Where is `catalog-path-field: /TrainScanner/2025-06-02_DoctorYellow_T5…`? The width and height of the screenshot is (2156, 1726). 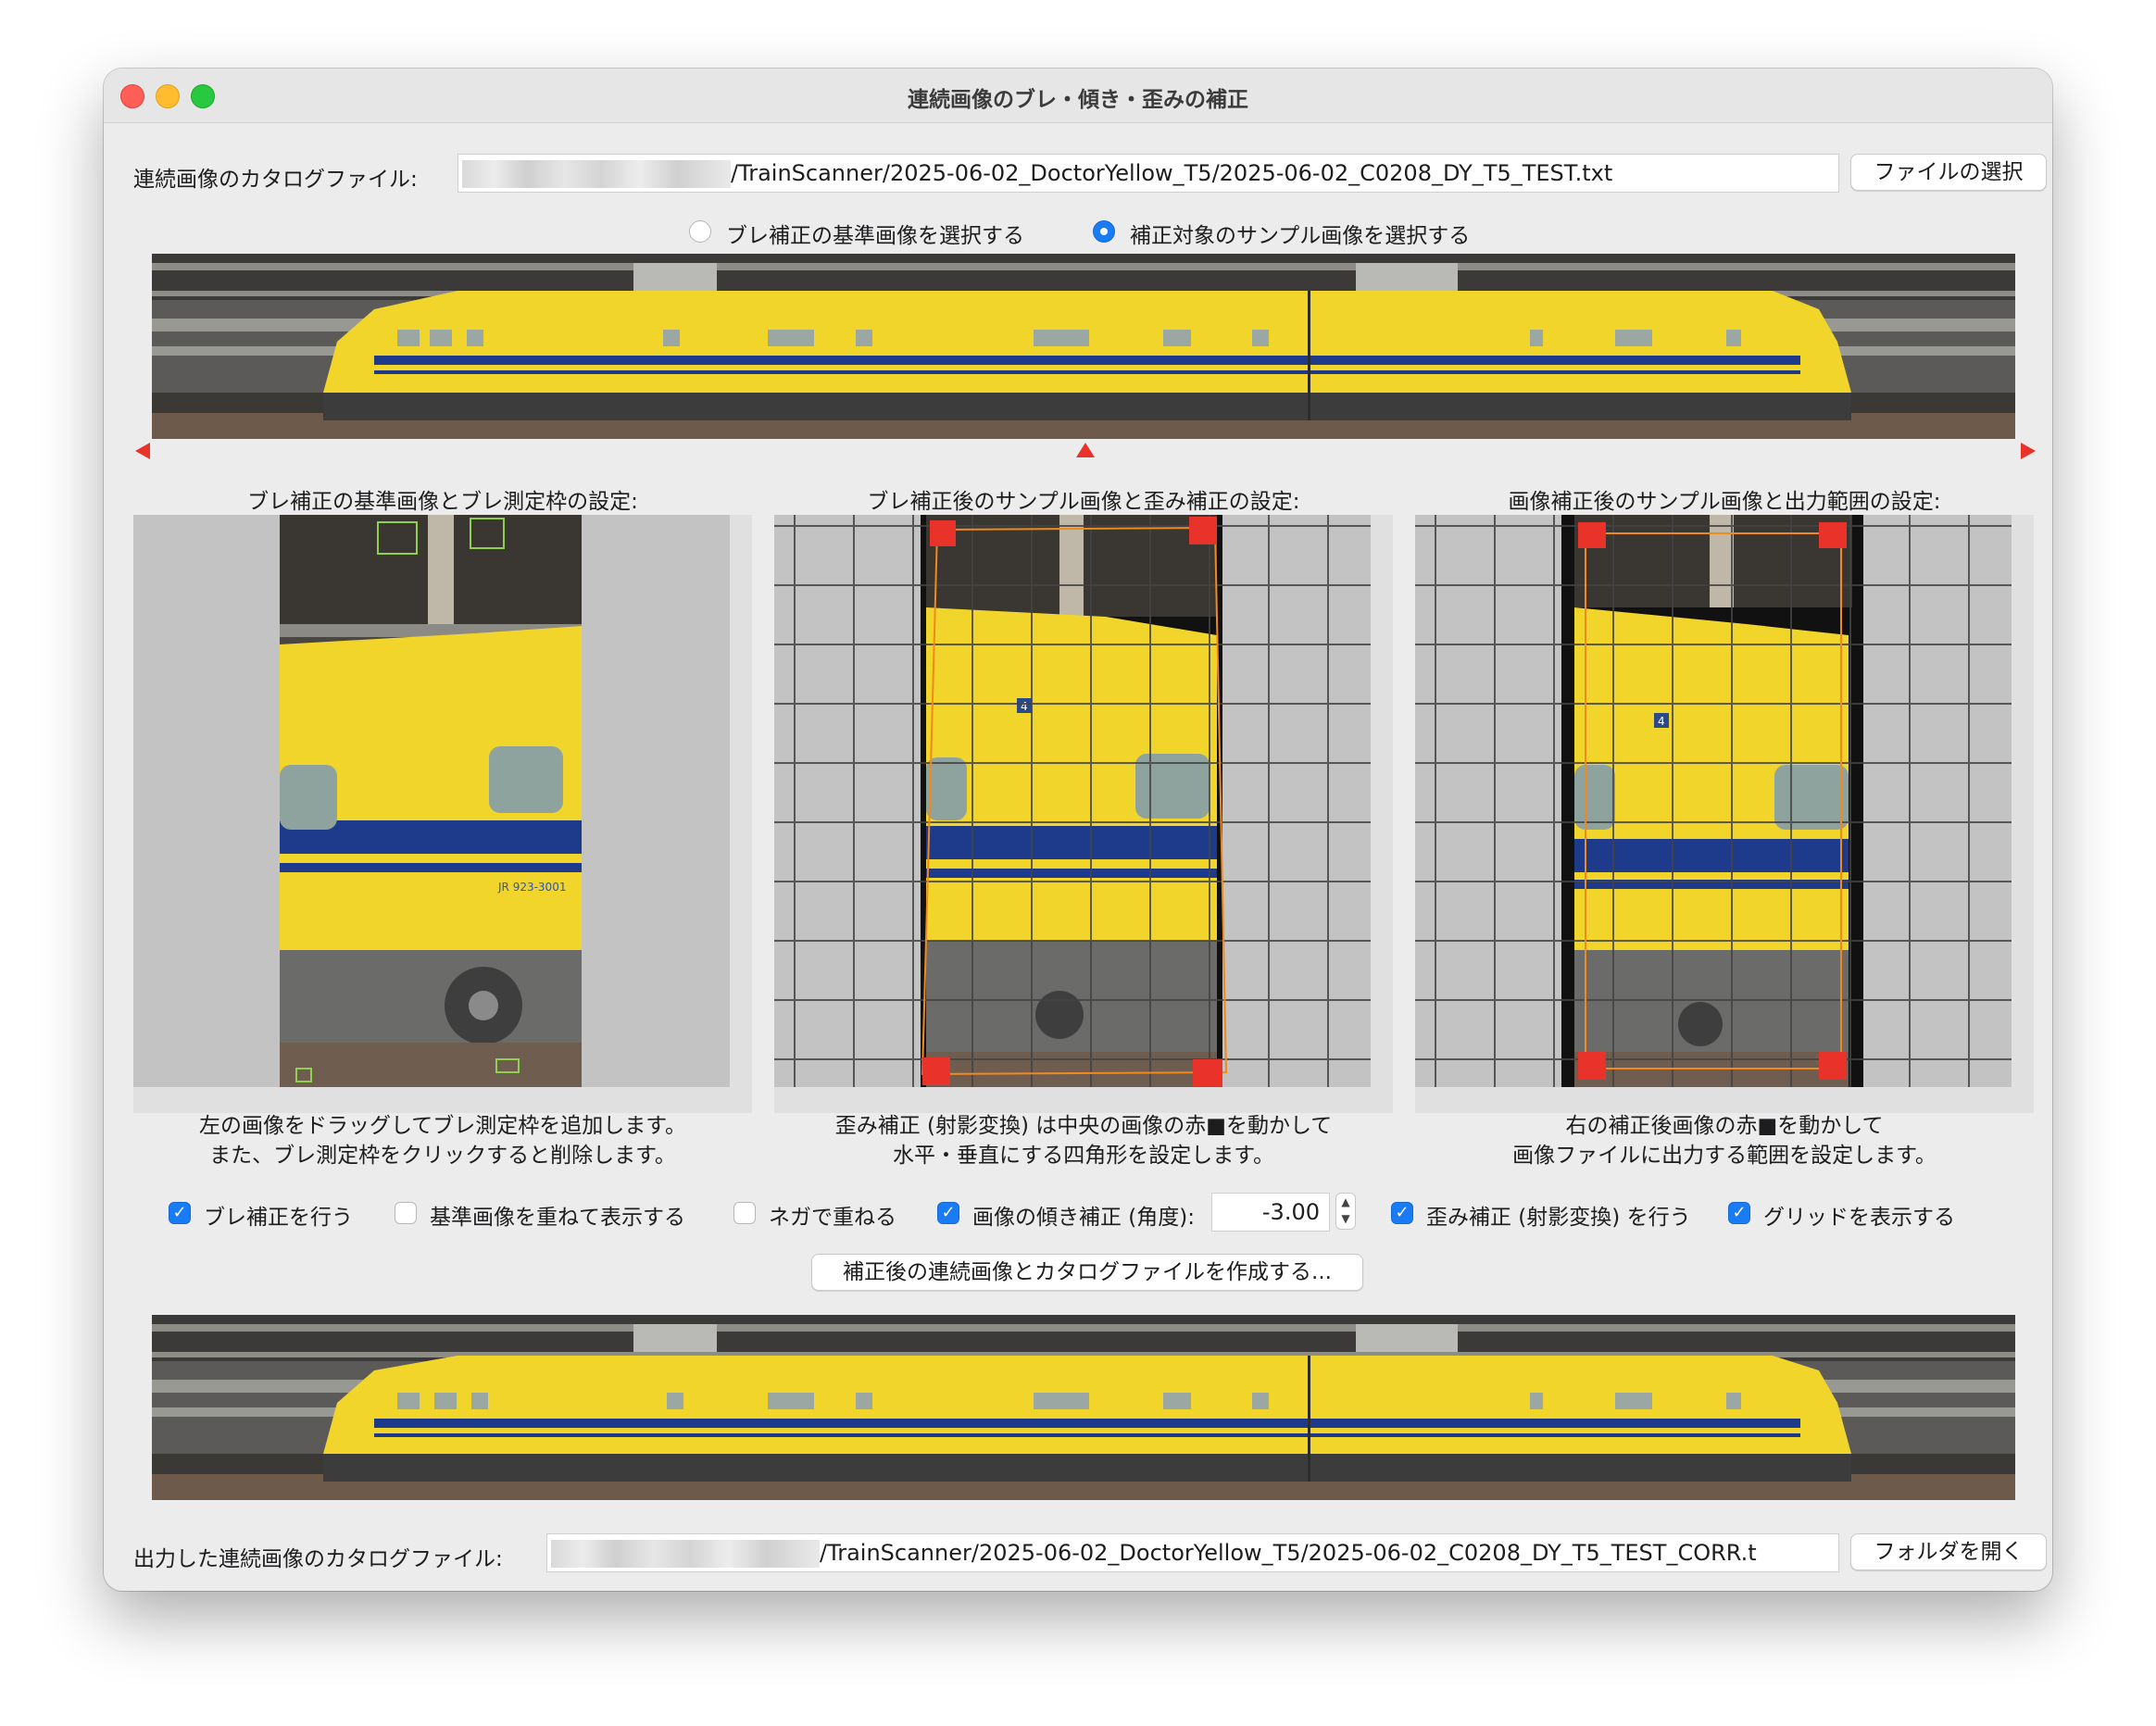 catalog-path-field: /TrainScanner/2025-06-02_DoctorYellow_T5… is located at coordinates (1148, 173).